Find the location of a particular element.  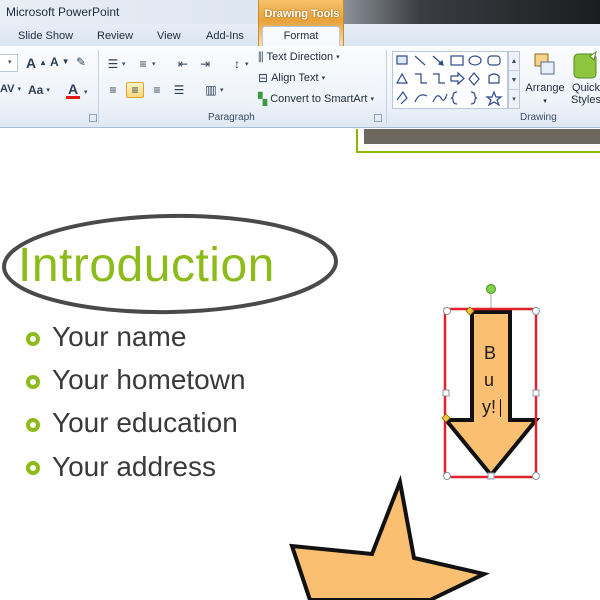

arc-icon is located at coordinates (421, 98).